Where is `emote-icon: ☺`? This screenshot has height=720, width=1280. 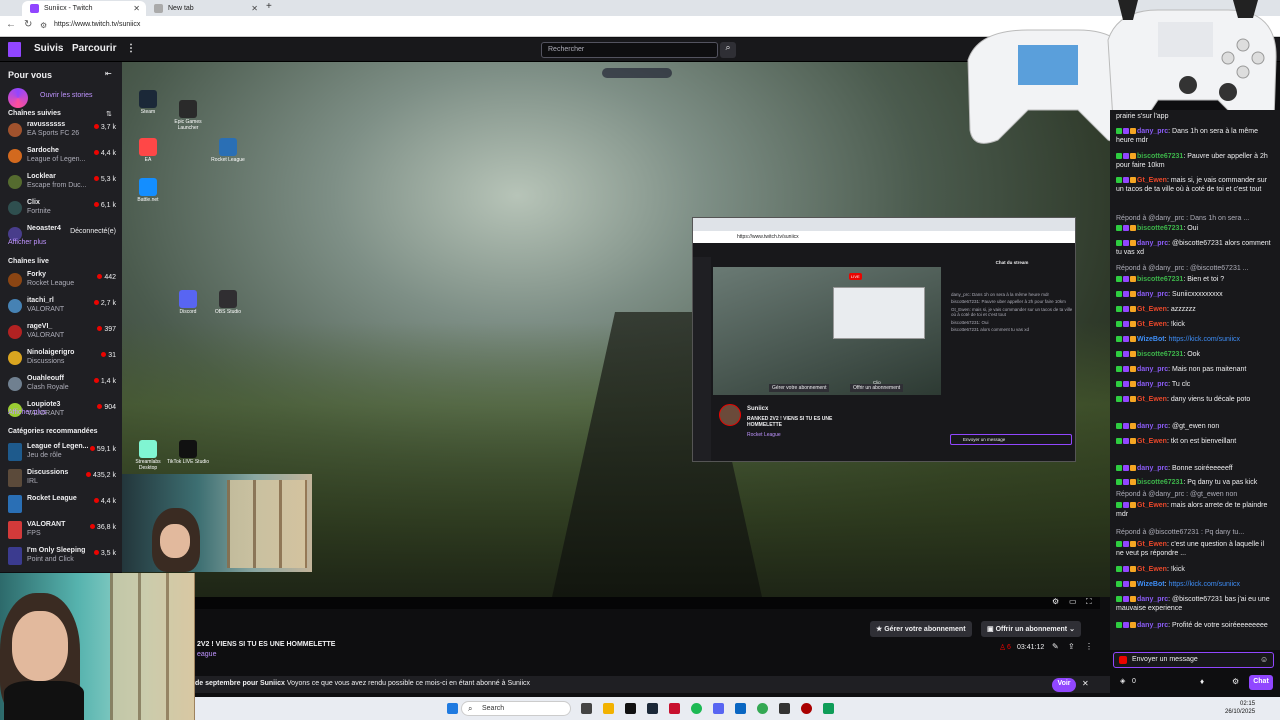 emote-icon: ☺ is located at coordinates (1264, 659).